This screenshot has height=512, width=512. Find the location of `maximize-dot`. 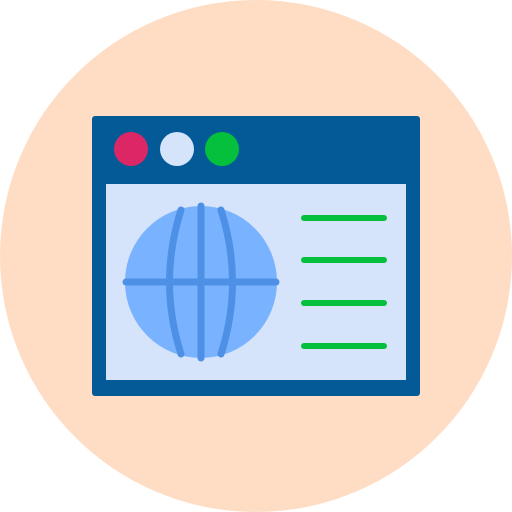

maximize-dot is located at coordinates (222, 149).